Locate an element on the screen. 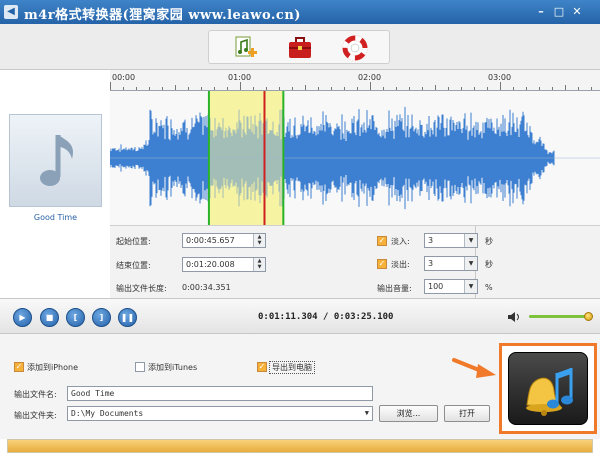  lifebuoy-icon is located at coordinates (355, 48).